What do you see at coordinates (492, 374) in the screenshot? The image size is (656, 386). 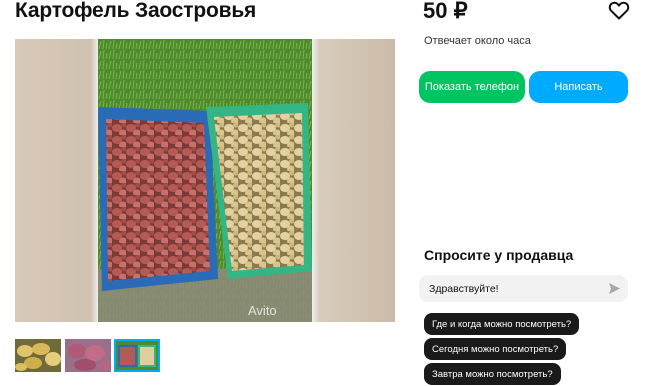 I see `quick-question-chip: Завтра можно посмотреть?` at bounding box center [492, 374].